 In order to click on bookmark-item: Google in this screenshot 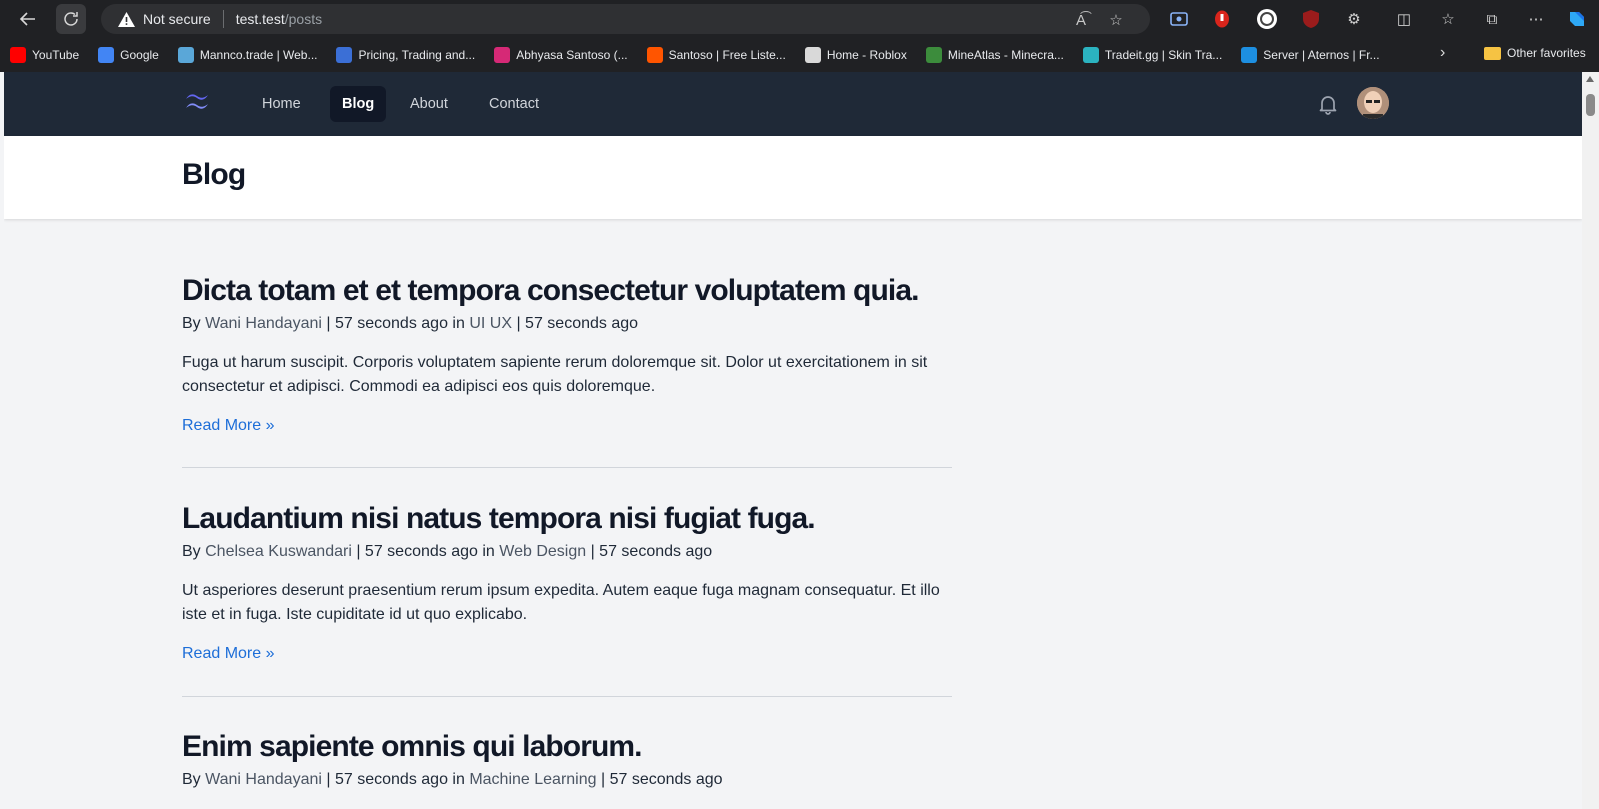, I will do `click(128, 55)`.